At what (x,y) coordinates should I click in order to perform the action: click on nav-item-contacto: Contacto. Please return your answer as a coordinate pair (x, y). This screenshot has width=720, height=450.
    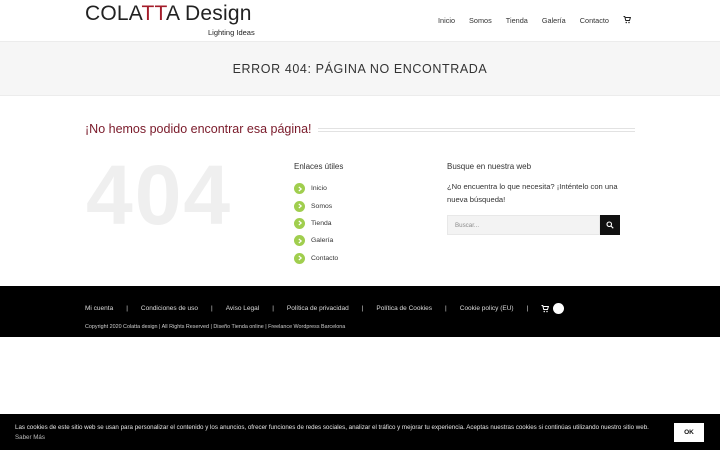
    Looking at the image, I should click on (594, 20).